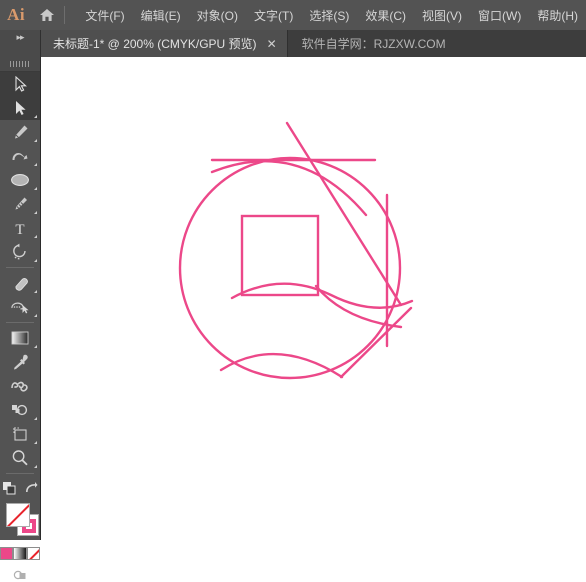  I want to click on menu-view: 视图(V), so click(442, 15).